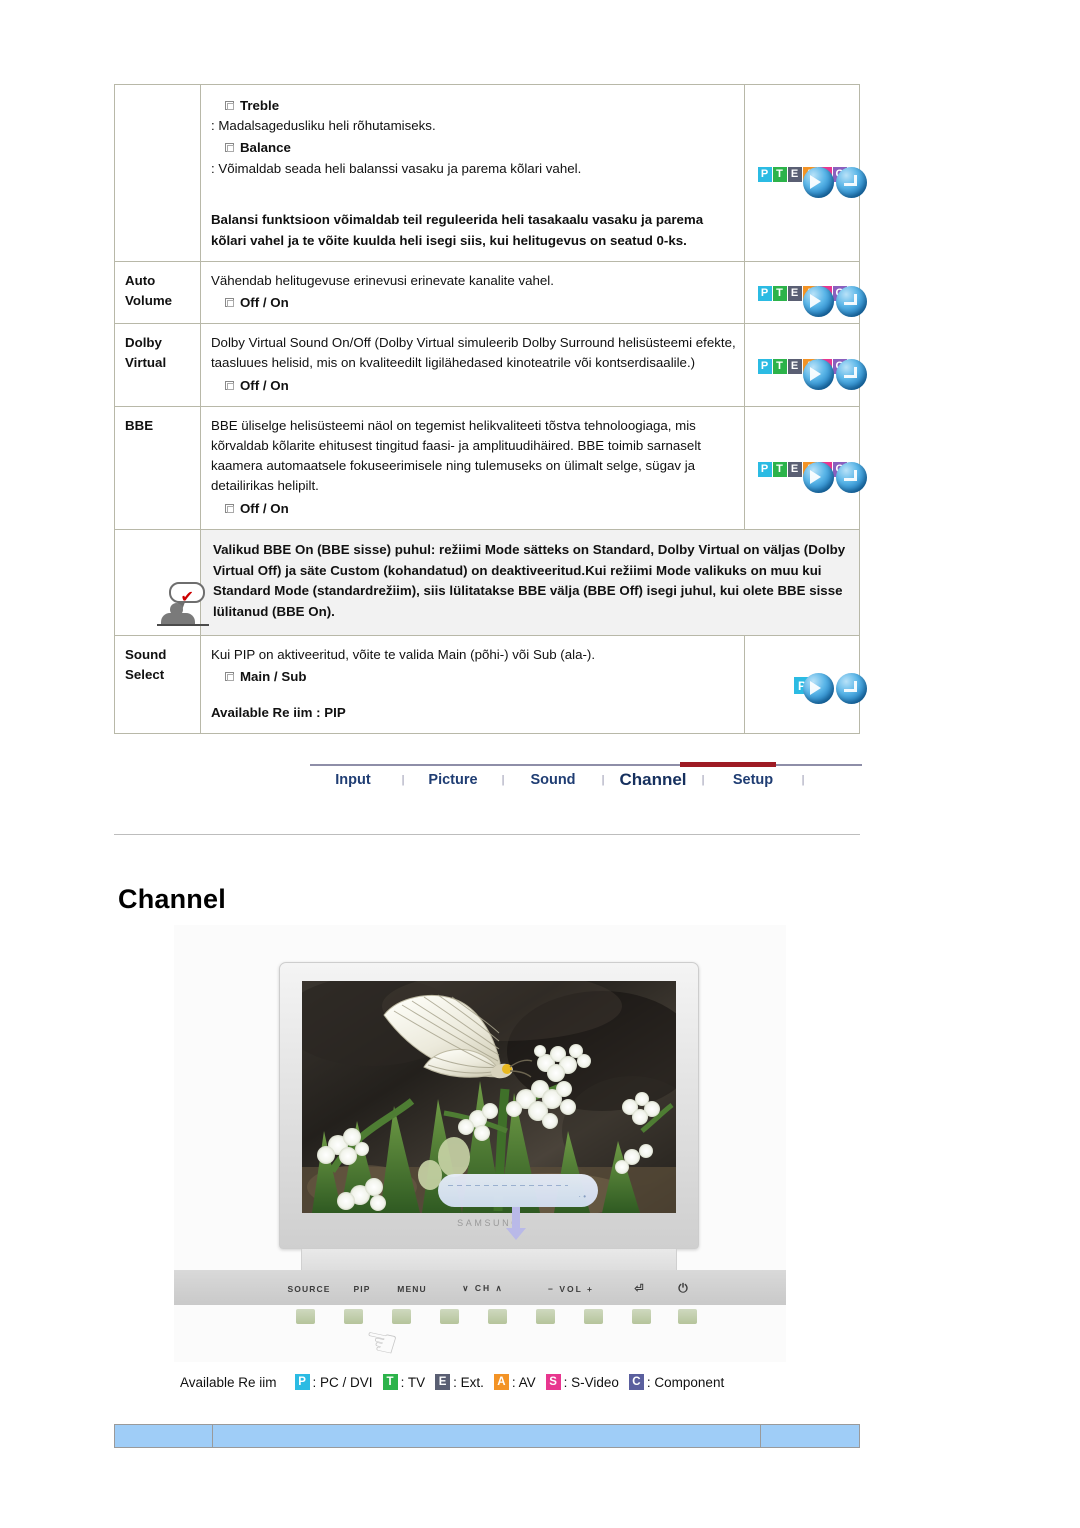  I want to click on pointing-hand-icon: ☜, so click(381, 1342).